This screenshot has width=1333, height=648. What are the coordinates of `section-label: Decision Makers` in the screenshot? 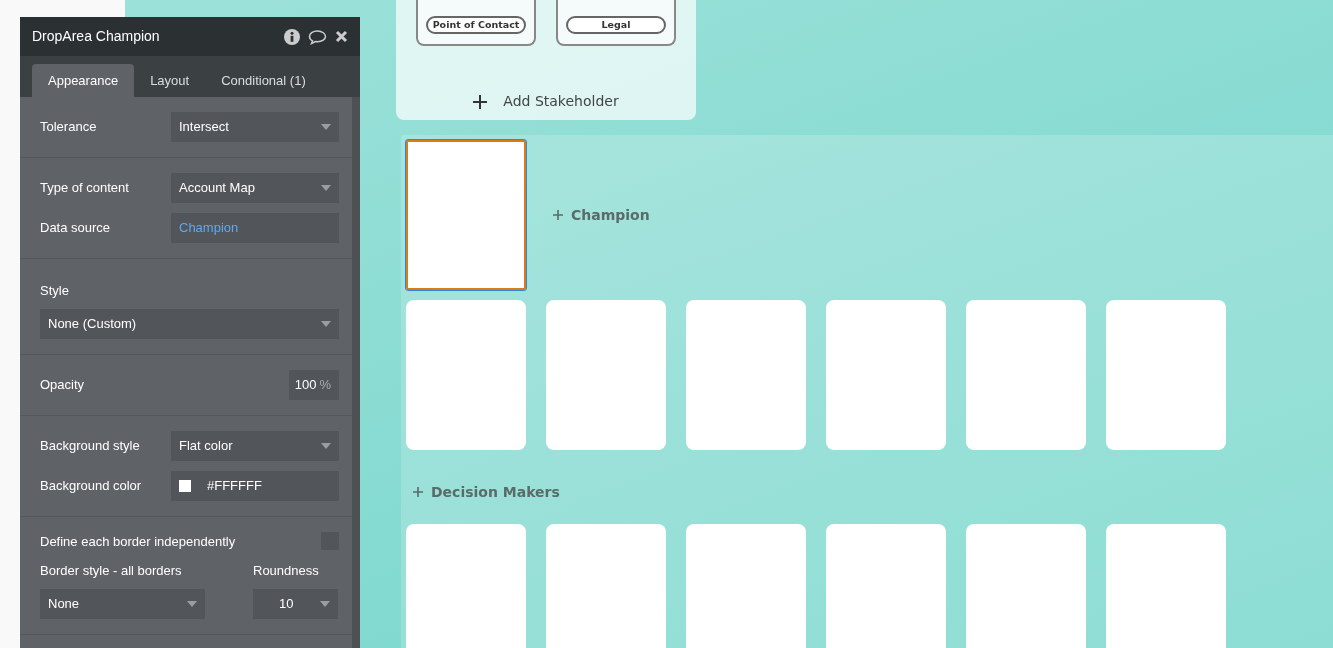 It's located at (873, 492).